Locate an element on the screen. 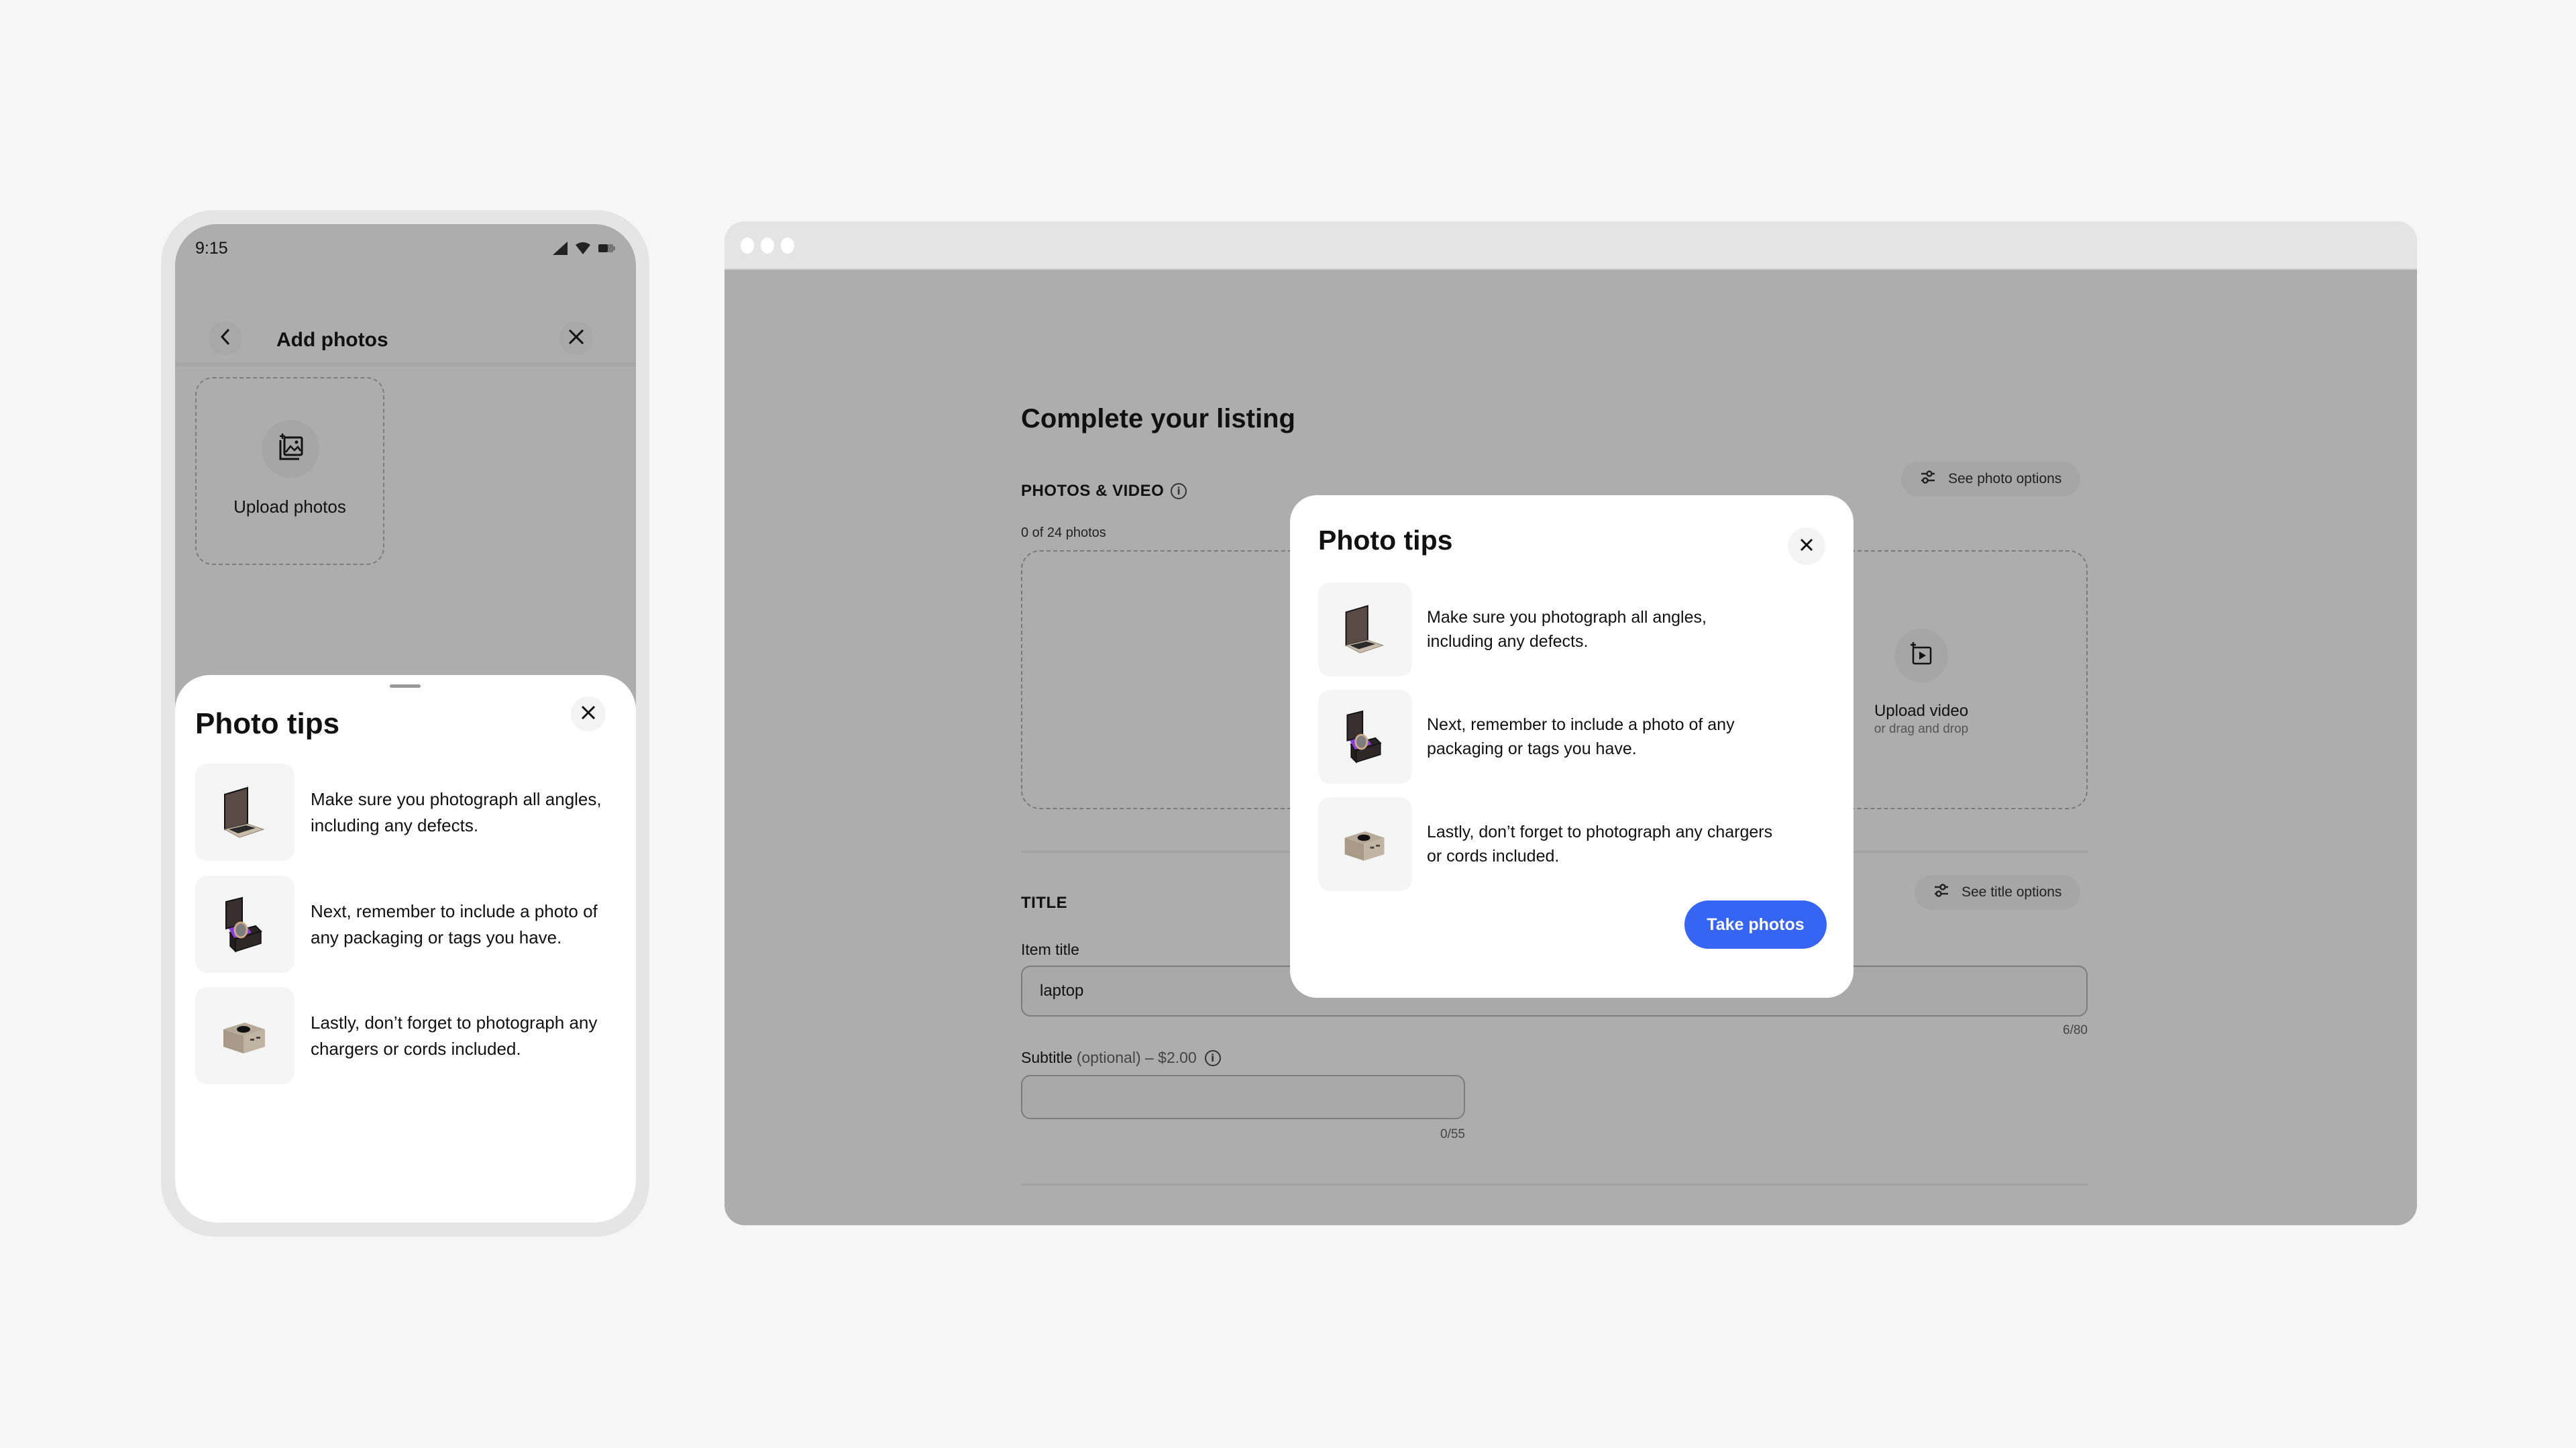  subtitle-counter: 0/55 is located at coordinates (1452, 1134).